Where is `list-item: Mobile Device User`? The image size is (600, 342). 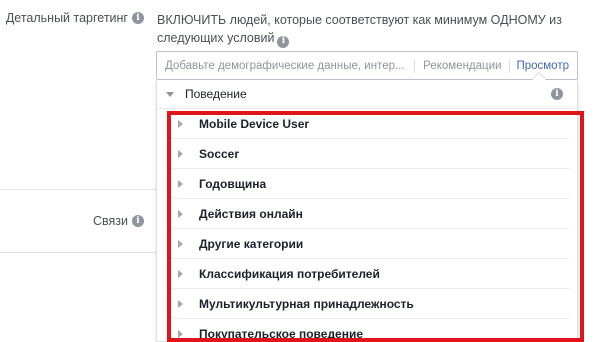 list-item: Mobile Device User is located at coordinates (368, 124).